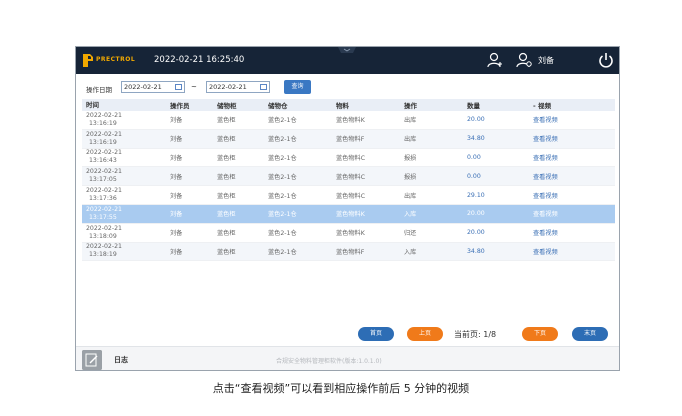 The width and height of the screenshot is (682, 416). Describe the element at coordinates (347, 60) in the screenshot. I see `title-bar: PRECTROL 2022-02-21 16:25:40 刘备` at that location.